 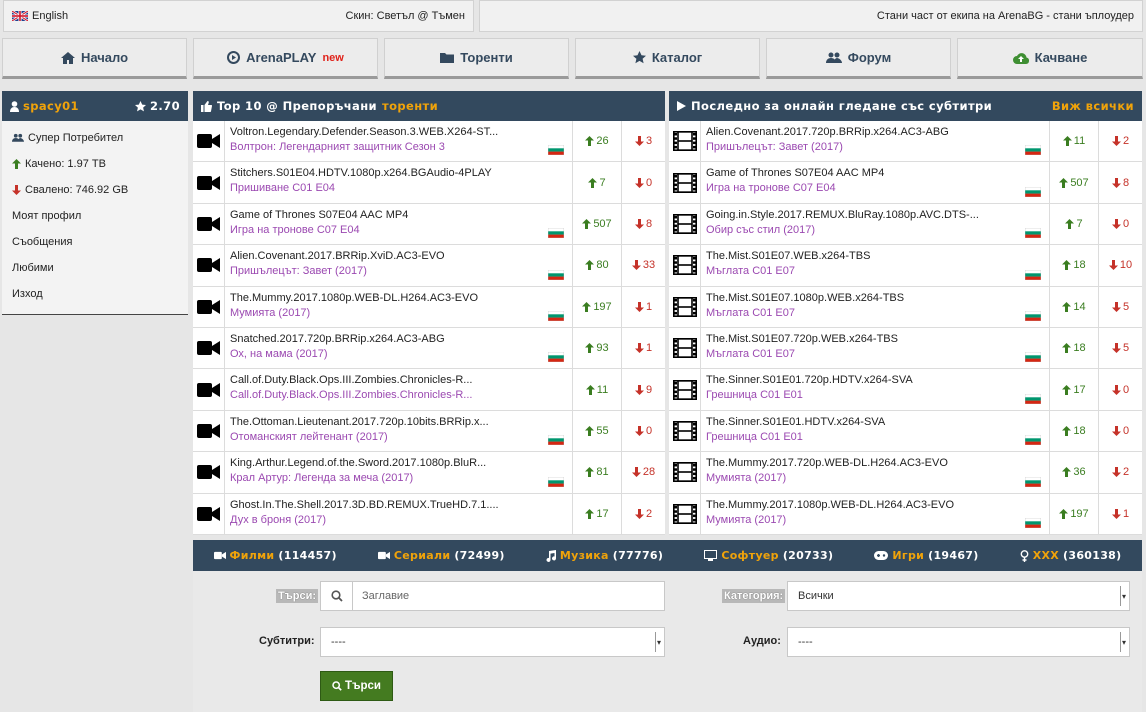 I want to click on category-label: Софтуер, so click(x=750, y=555).